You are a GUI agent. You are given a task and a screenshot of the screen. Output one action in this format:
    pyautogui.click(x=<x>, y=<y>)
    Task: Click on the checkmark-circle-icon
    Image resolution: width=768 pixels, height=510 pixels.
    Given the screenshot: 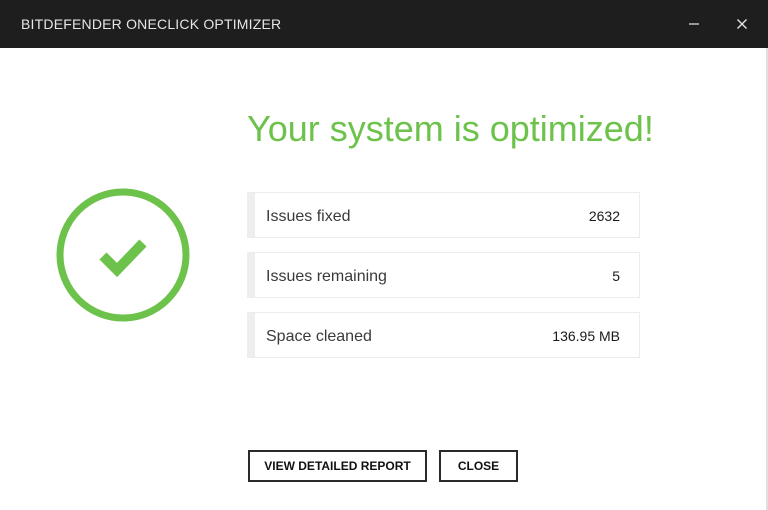 What is the action you would take?
    pyautogui.click(x=123, y=255)
    